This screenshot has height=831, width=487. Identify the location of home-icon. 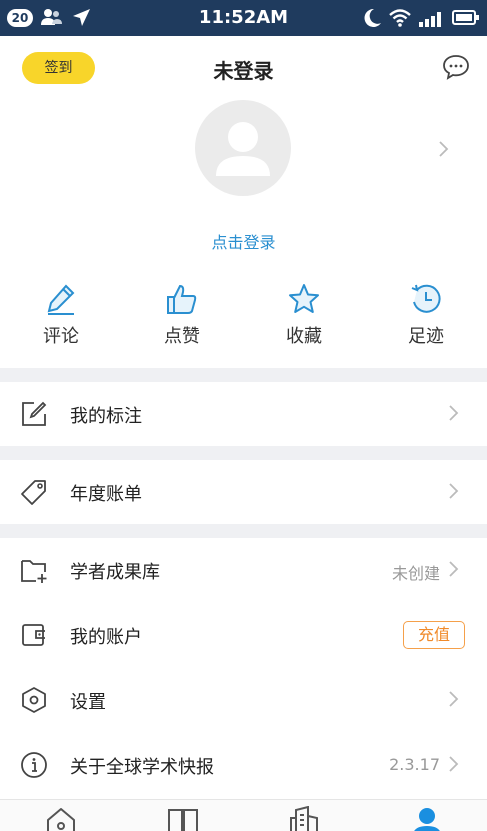
(61, 818).